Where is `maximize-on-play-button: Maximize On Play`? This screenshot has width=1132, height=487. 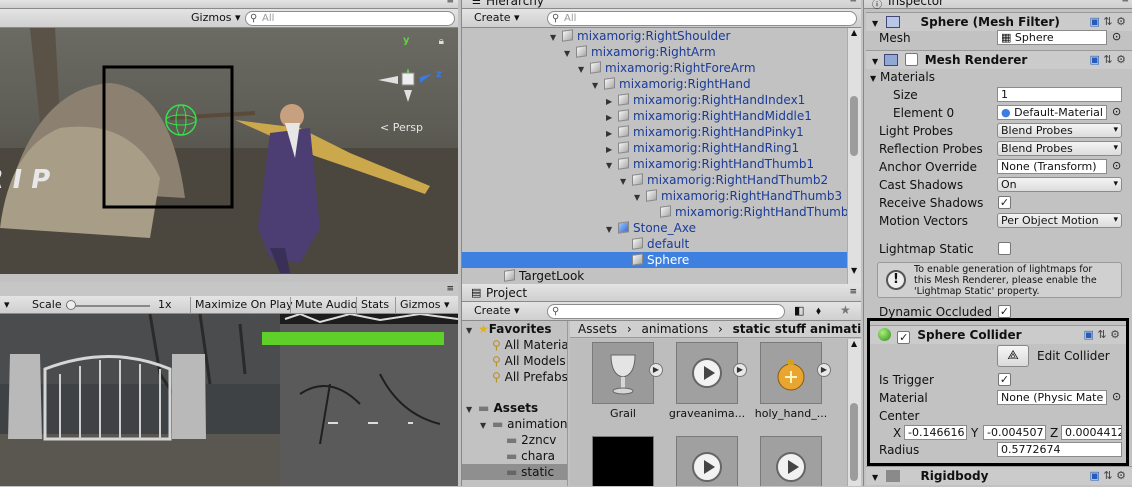
maximize-on-play-button: Maximize On Play is located at coordinates (243, 305).